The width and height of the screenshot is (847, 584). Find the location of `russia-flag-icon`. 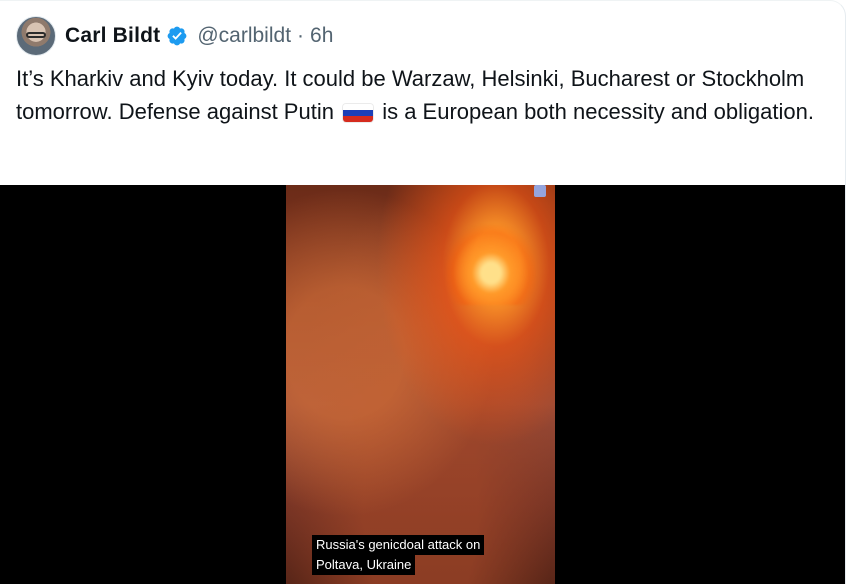

russia-flag-icon is located at coordinates (358, 112).